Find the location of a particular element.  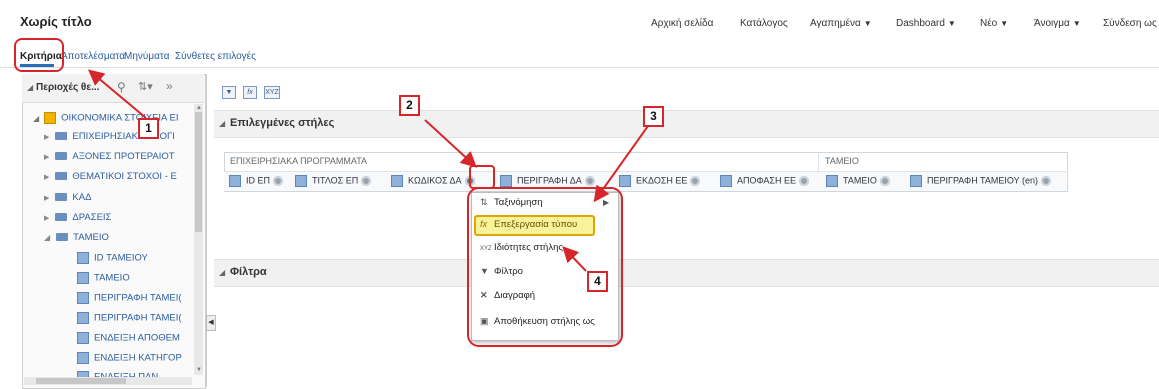

callout-1: 1 is located at coordinates (148, 128).